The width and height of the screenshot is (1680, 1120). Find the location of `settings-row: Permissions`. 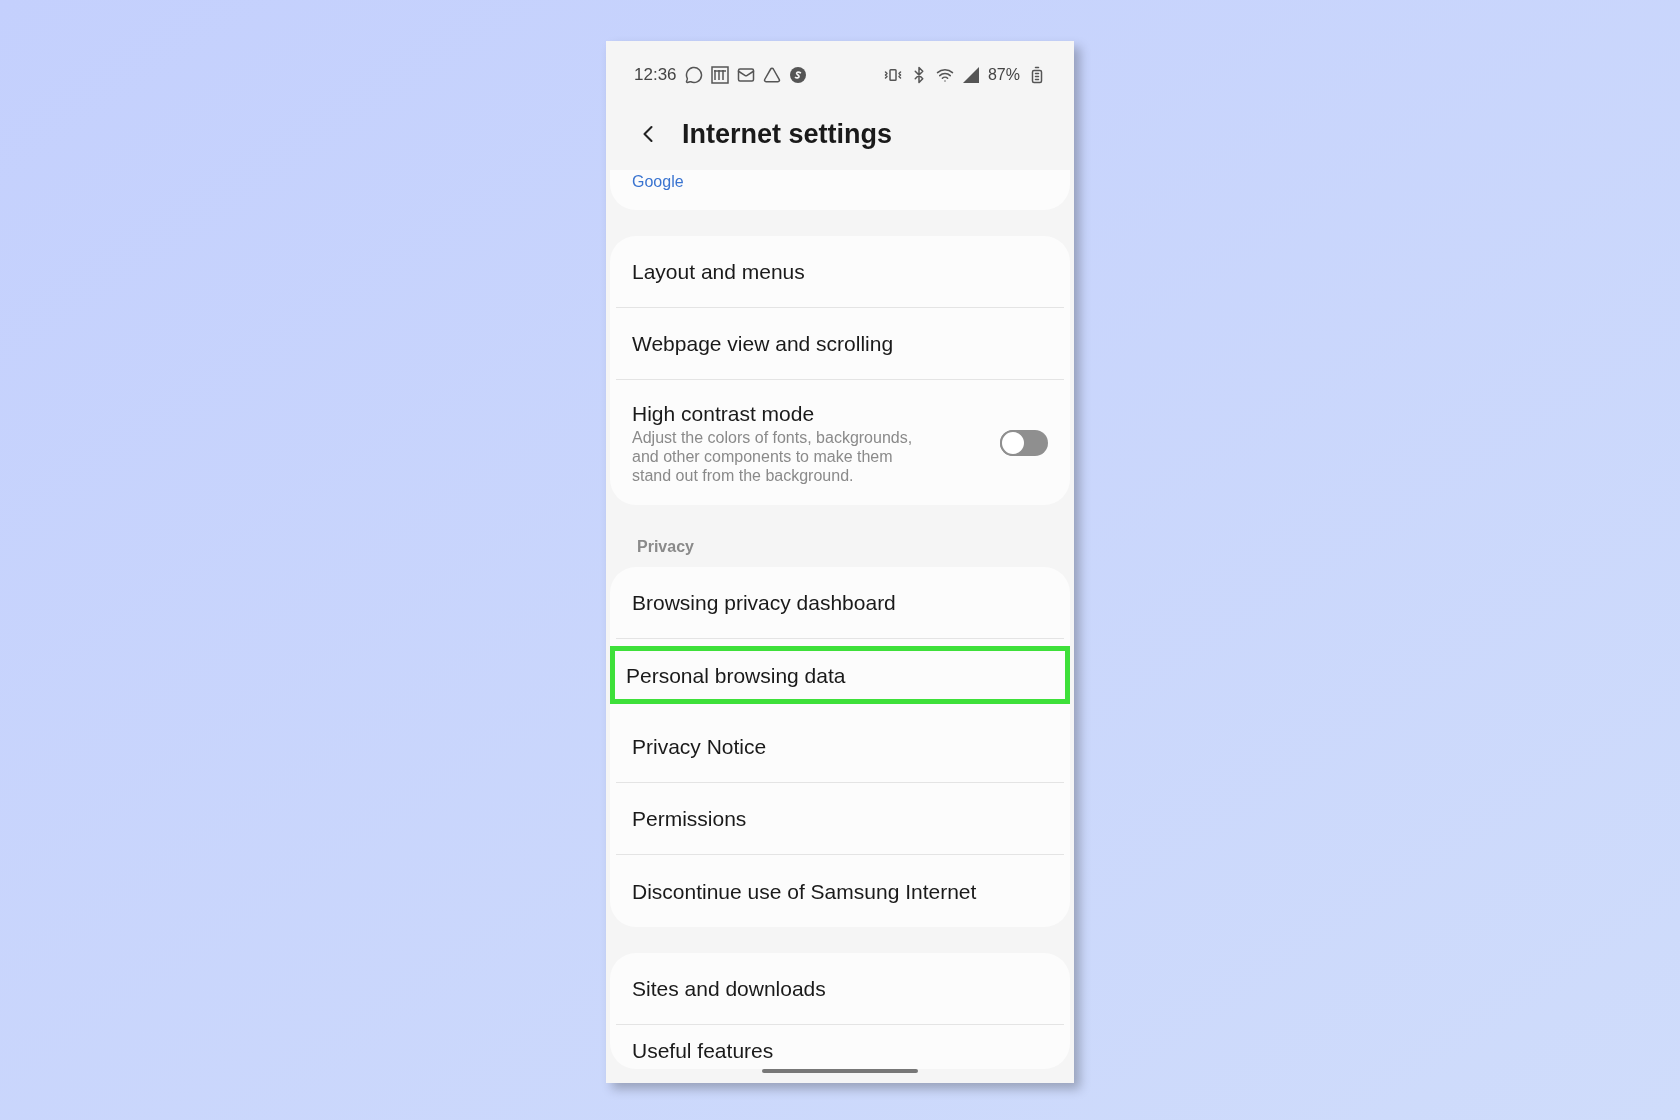

settings-row: Permissions is located at coordinates (840, 819).